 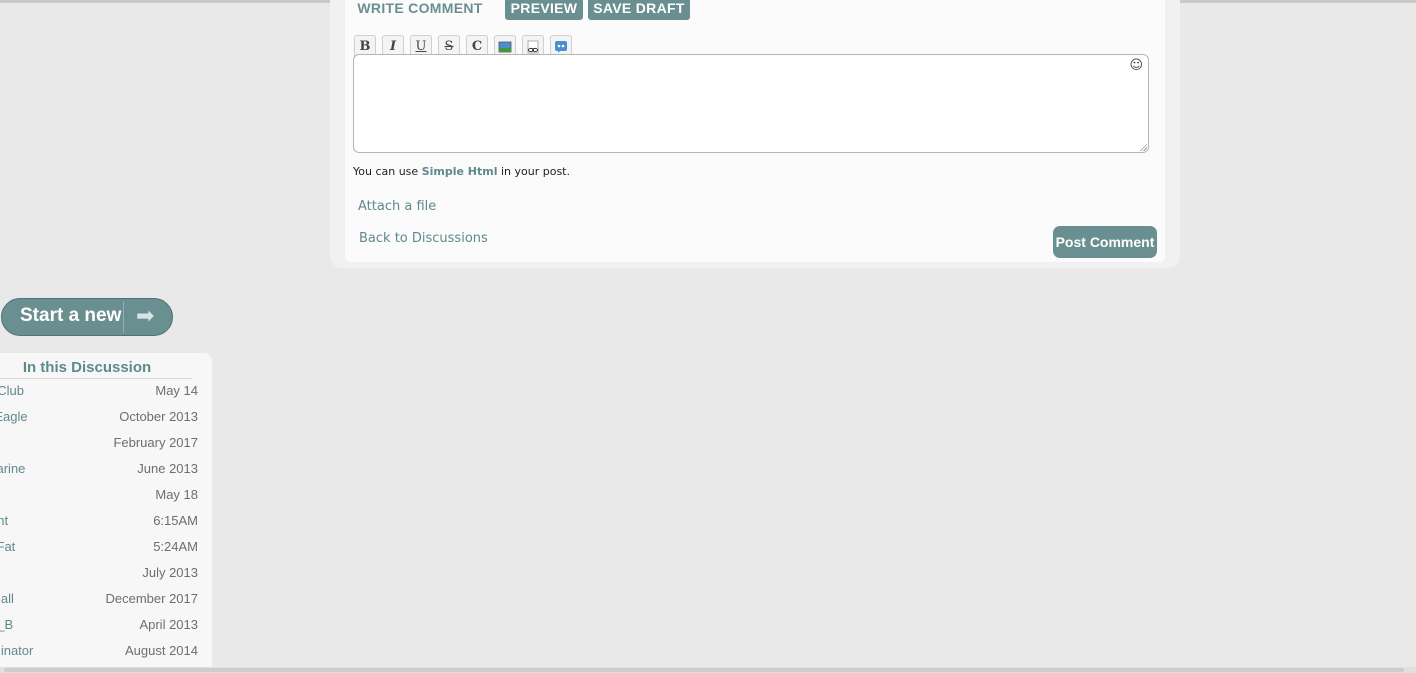 What do you see at coordinates (161, 650) in the screenshot?
I see `participant-date: August 2014` at bounding box center [161, 650].